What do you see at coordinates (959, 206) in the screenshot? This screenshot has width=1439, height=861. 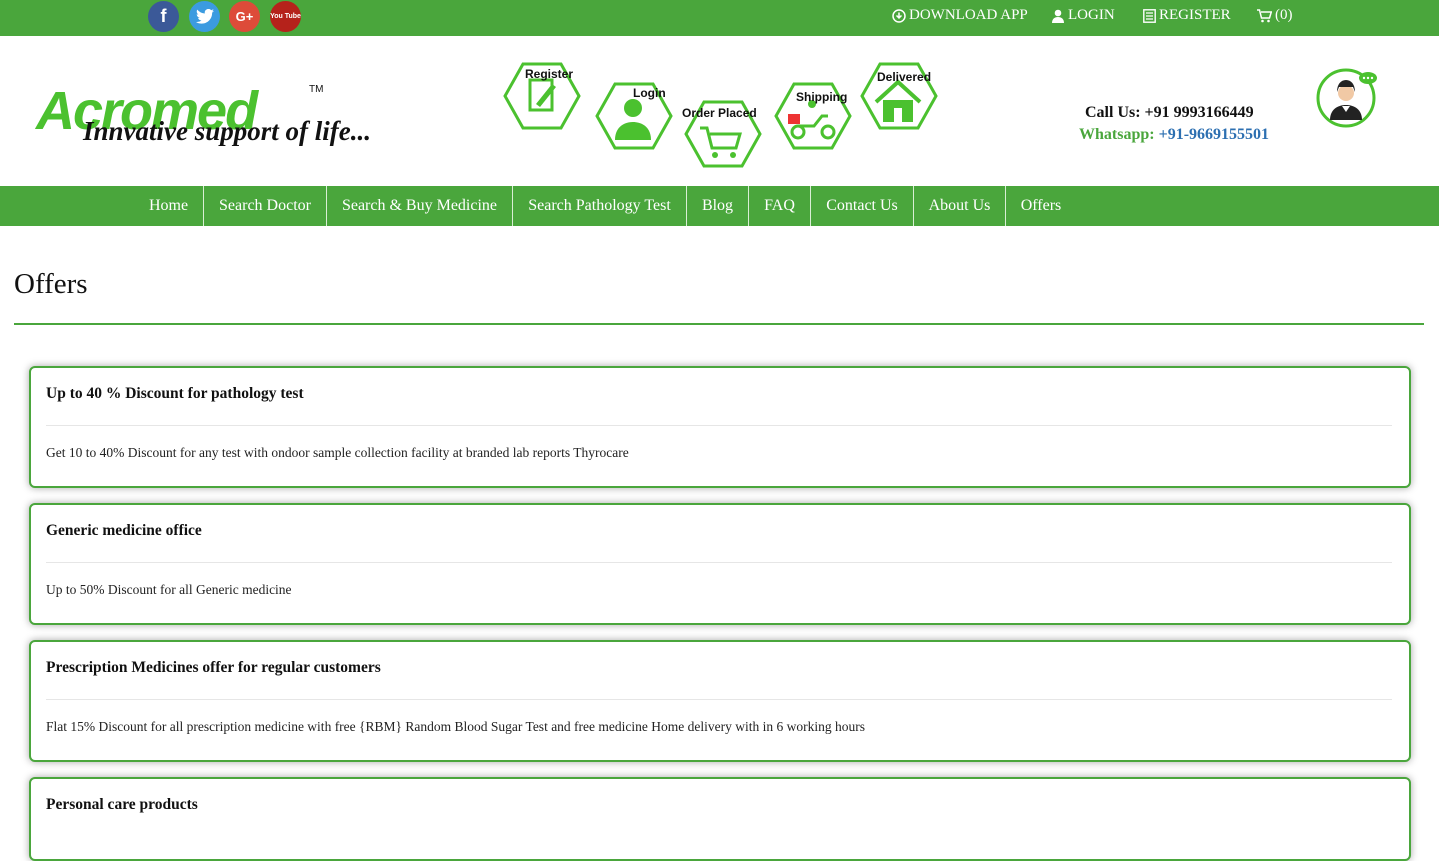 I see `nav-about-us: About Us` at bounding box center [959, 206].